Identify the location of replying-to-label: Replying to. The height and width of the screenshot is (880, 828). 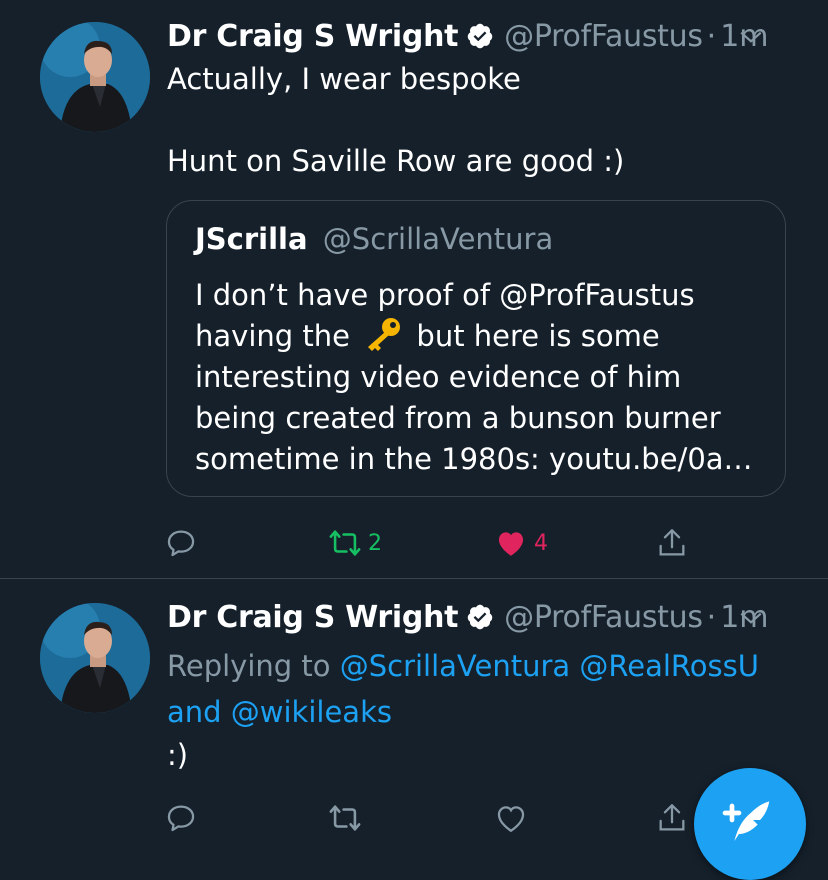
(249, 666).